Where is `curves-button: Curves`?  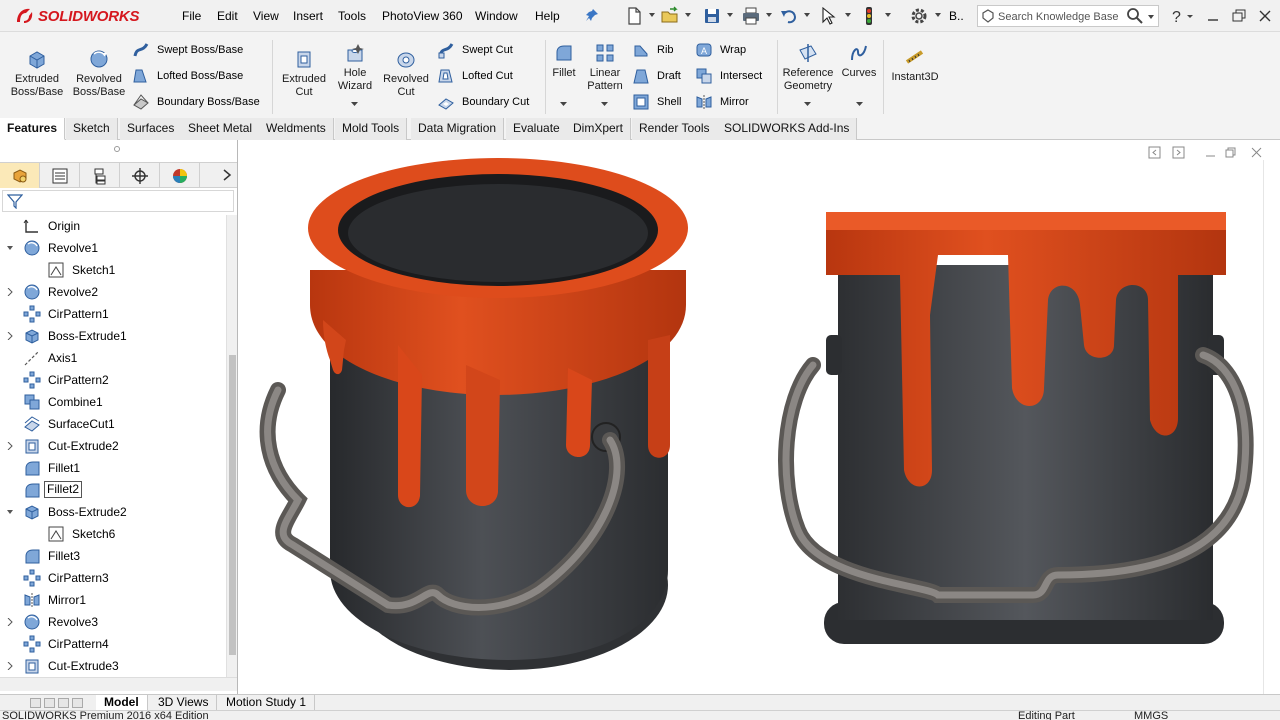
curves-button: Curves is located at coordinates (859, 61).